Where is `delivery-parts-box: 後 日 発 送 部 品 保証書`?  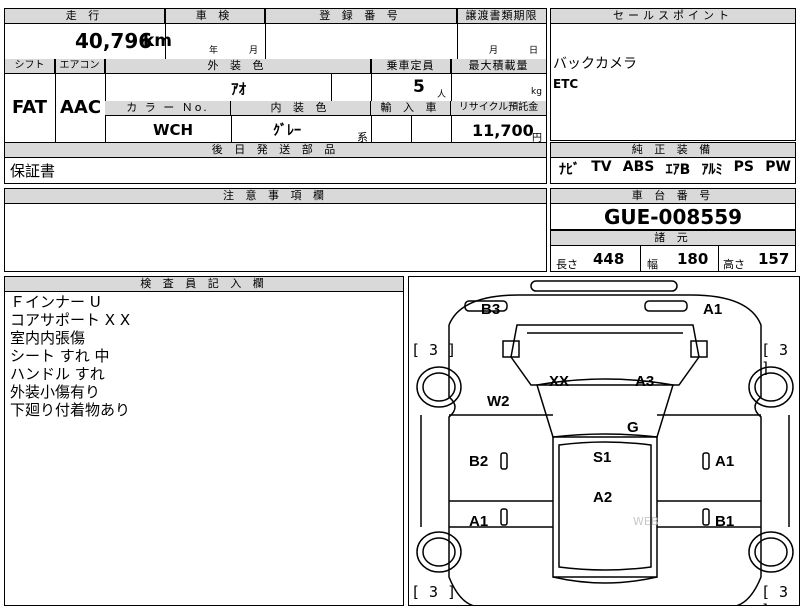 delivery-parts-box: 後 日 発 送 部 品 保証書 is located at coordinates (275, 163).